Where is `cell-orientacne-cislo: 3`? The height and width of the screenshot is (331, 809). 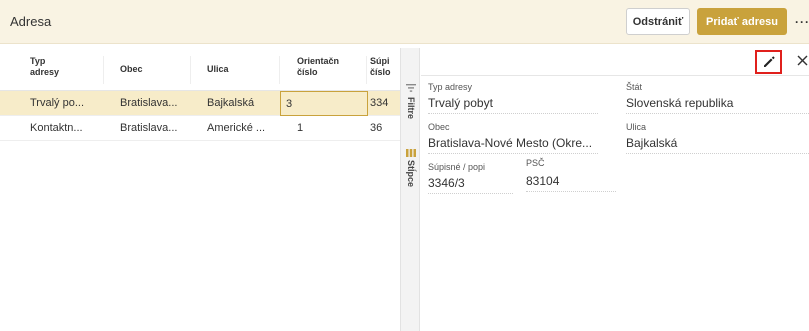
cell-orientacne-cislo: 3 is located at coordinates (324, 103).